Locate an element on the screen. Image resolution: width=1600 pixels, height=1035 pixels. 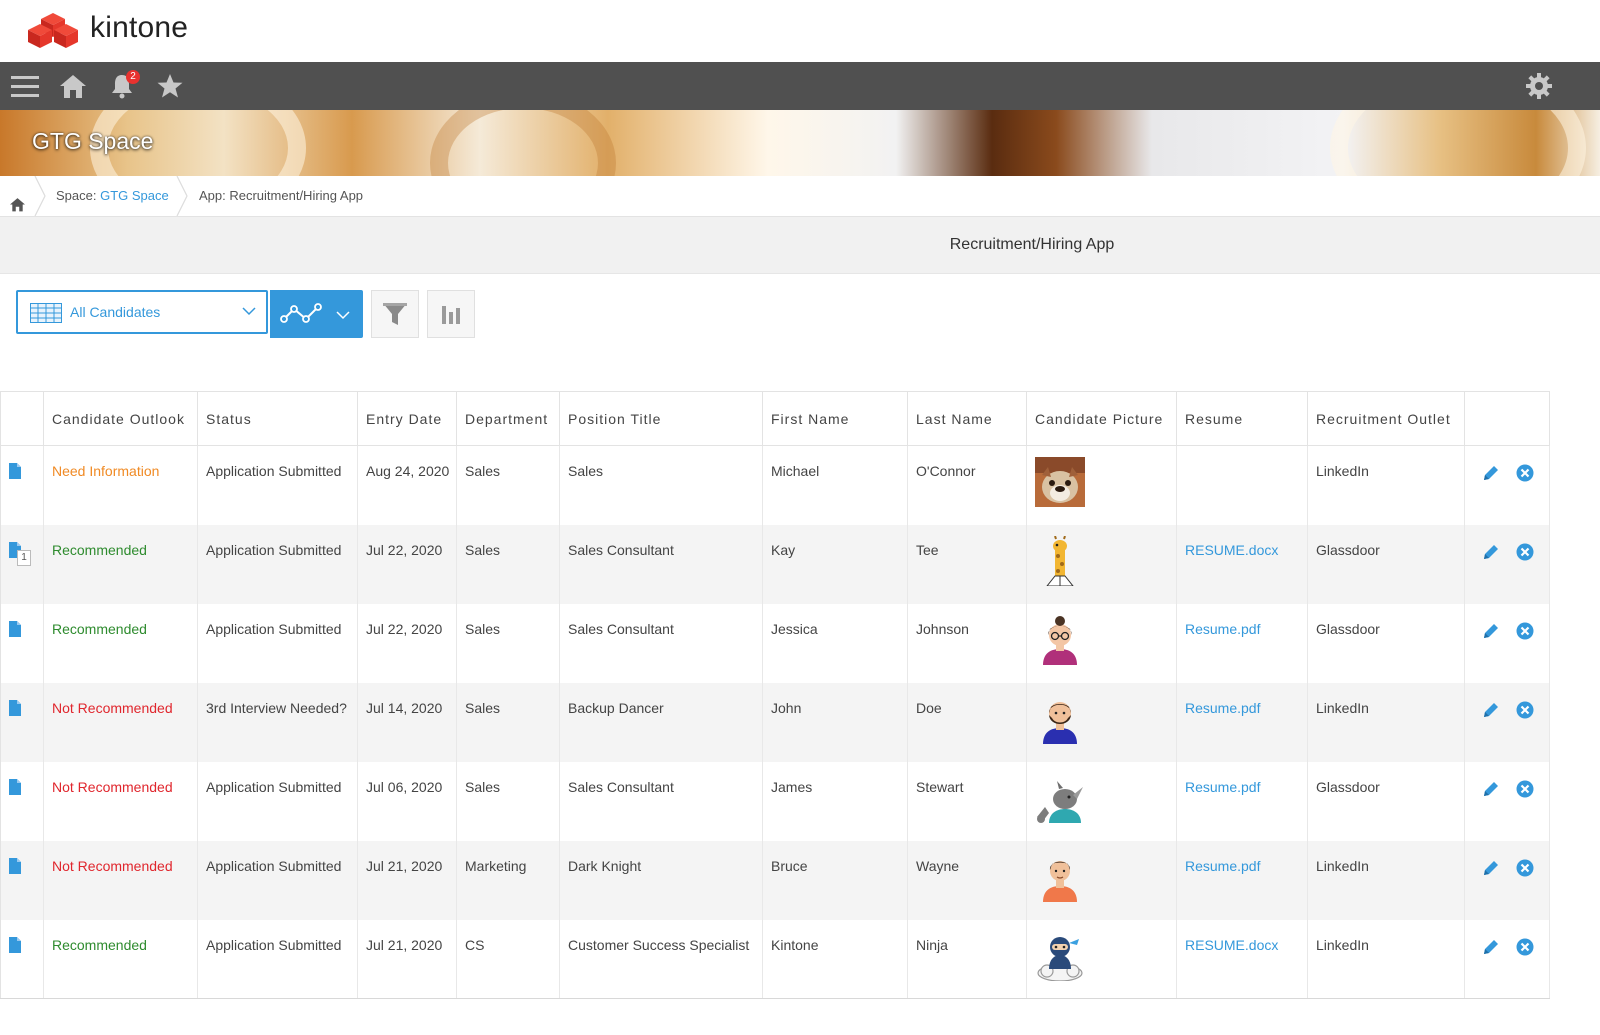
column-header: Last Name is located at coordinates (967, 418).